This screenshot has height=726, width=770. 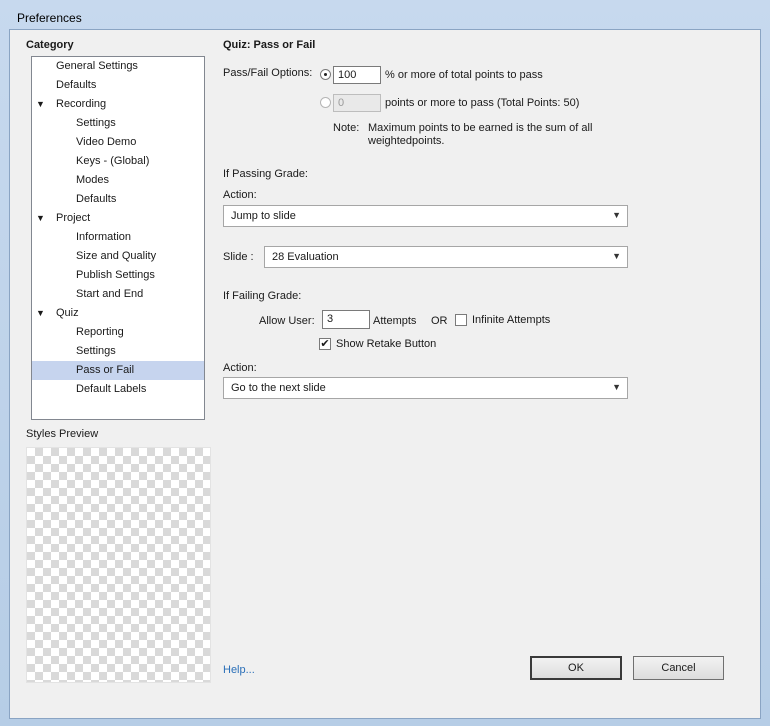 What do you see at coordinates (325, 102) in the screenshot?
I see `points-radio` at bounding box center [325, 102].